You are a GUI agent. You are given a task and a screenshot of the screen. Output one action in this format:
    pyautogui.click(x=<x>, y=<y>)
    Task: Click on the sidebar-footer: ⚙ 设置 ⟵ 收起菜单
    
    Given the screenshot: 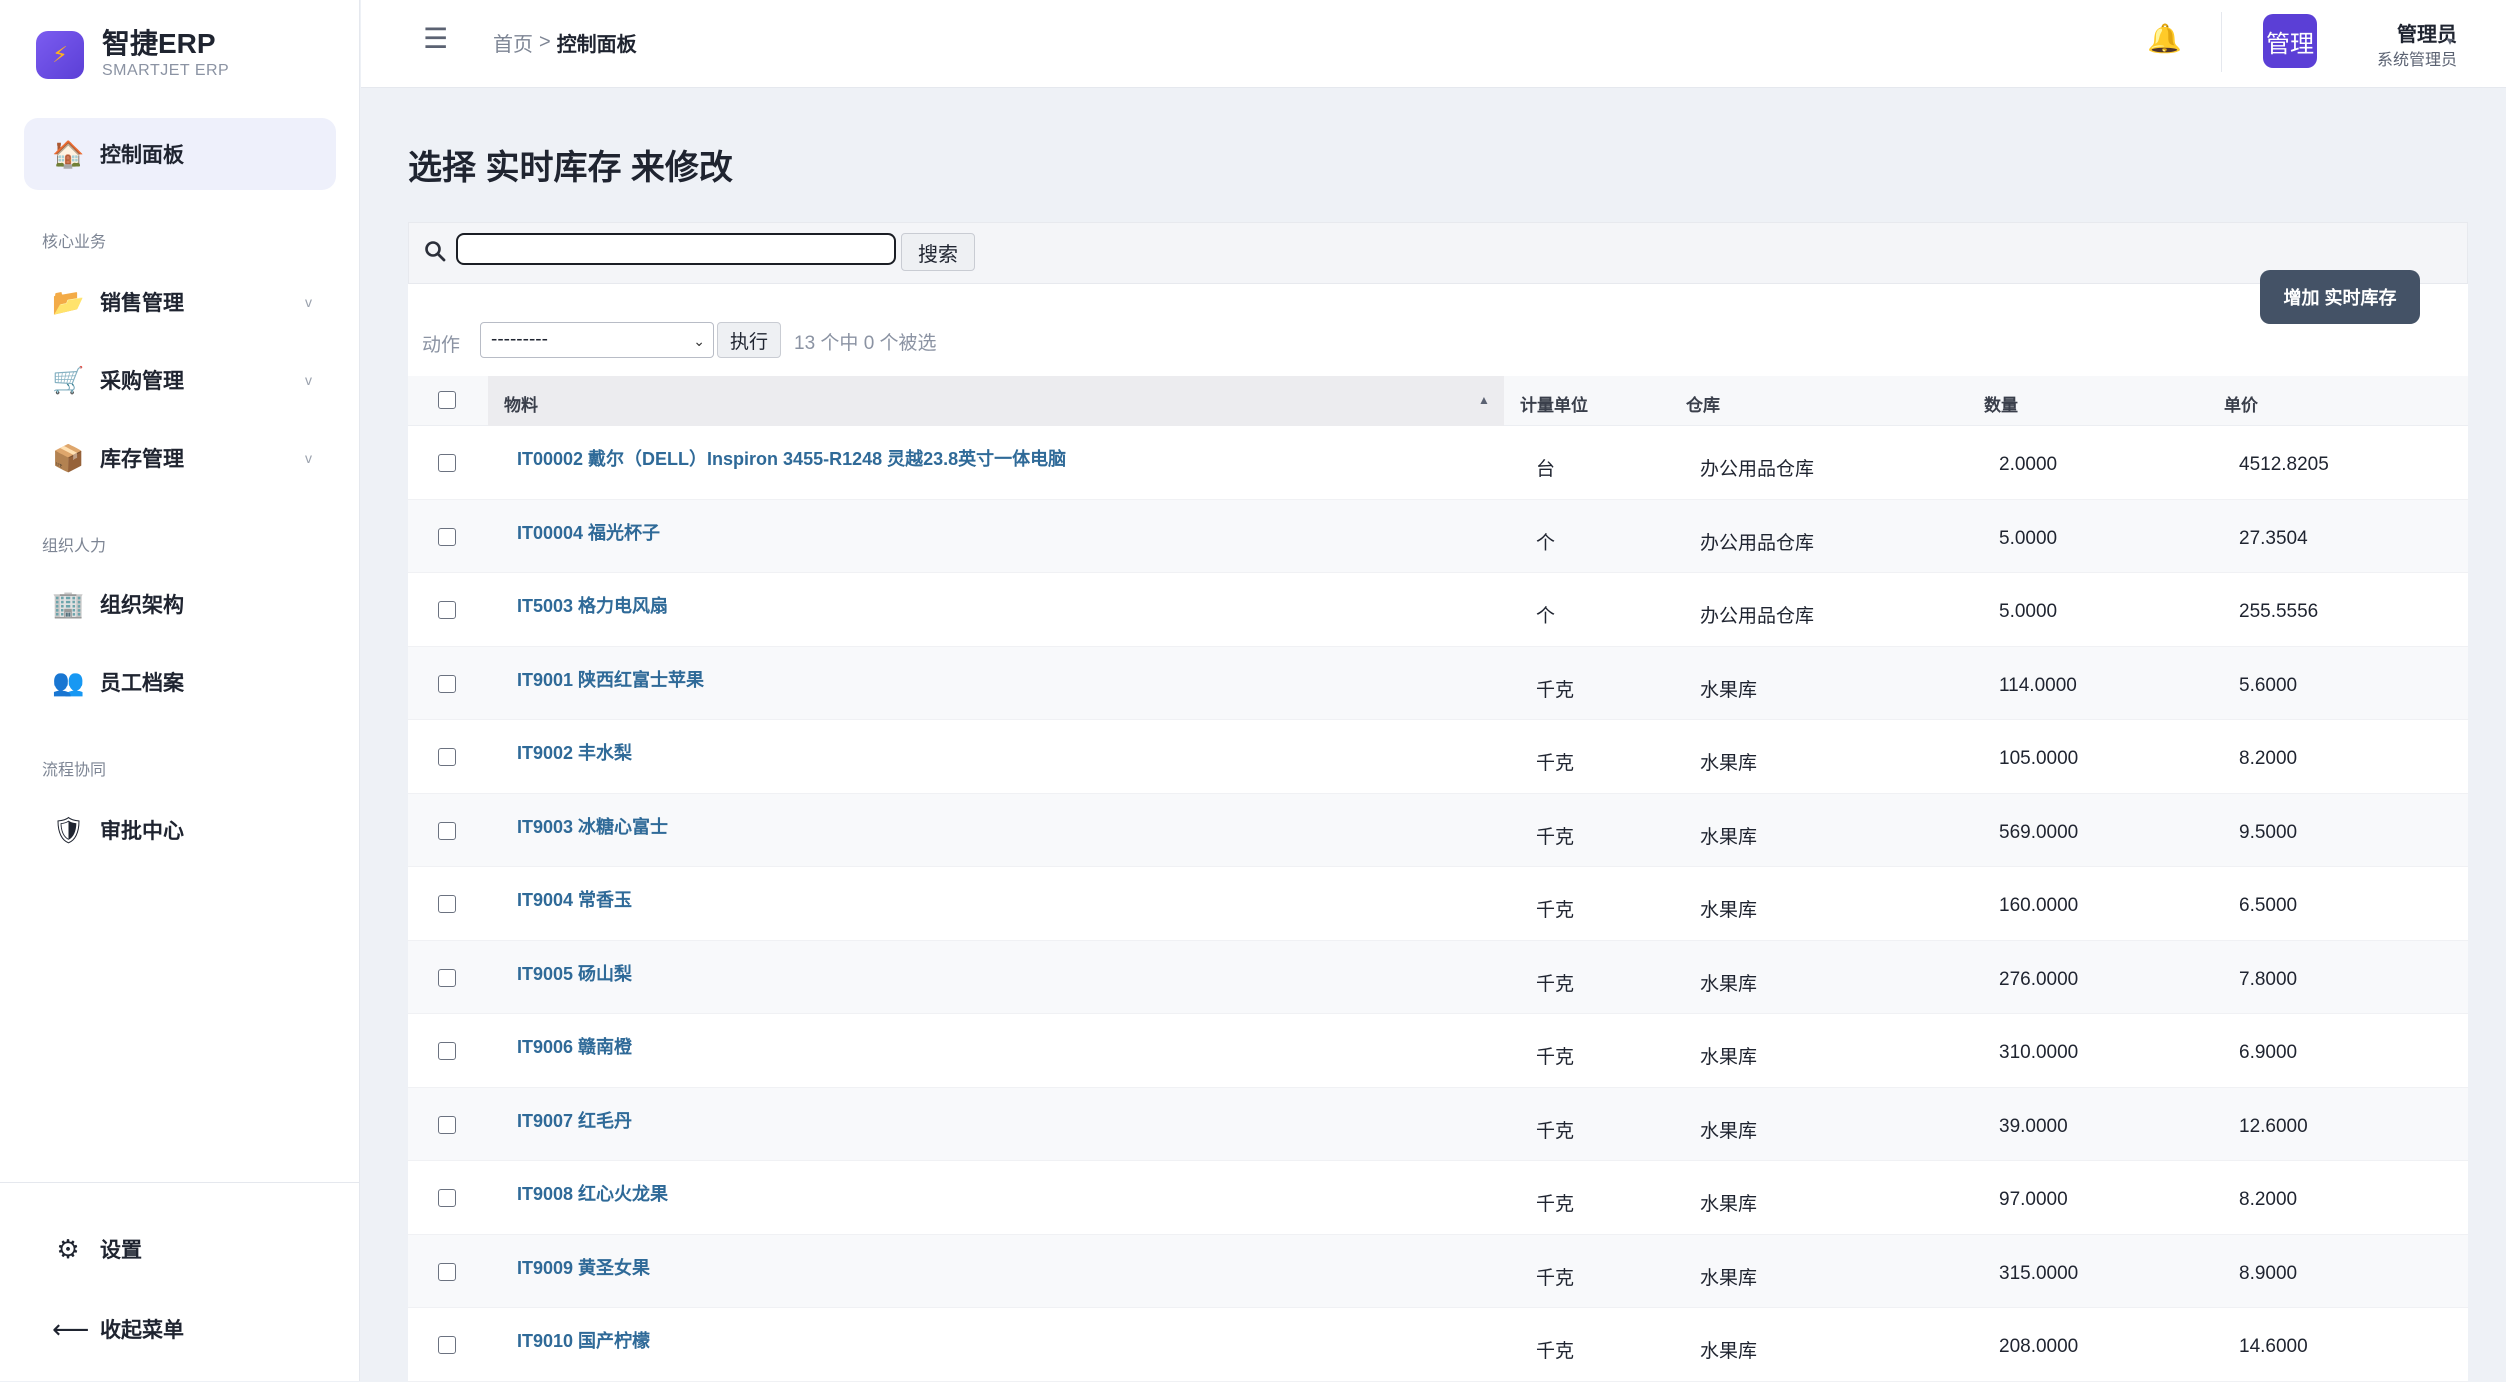 What is the action you would take?
    pyautogui.click(x=180, y=1263)
    